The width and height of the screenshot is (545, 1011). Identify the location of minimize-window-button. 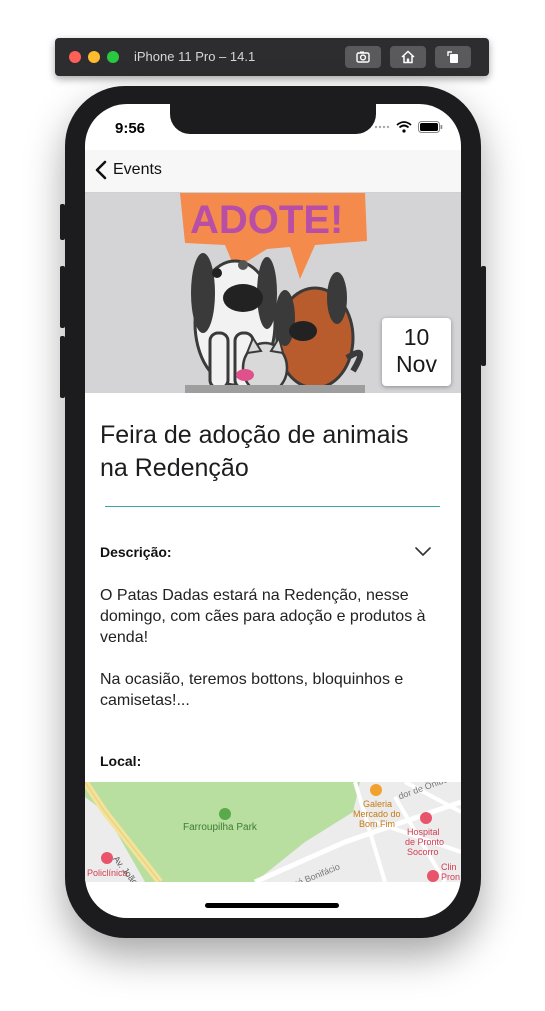
(94, 57).